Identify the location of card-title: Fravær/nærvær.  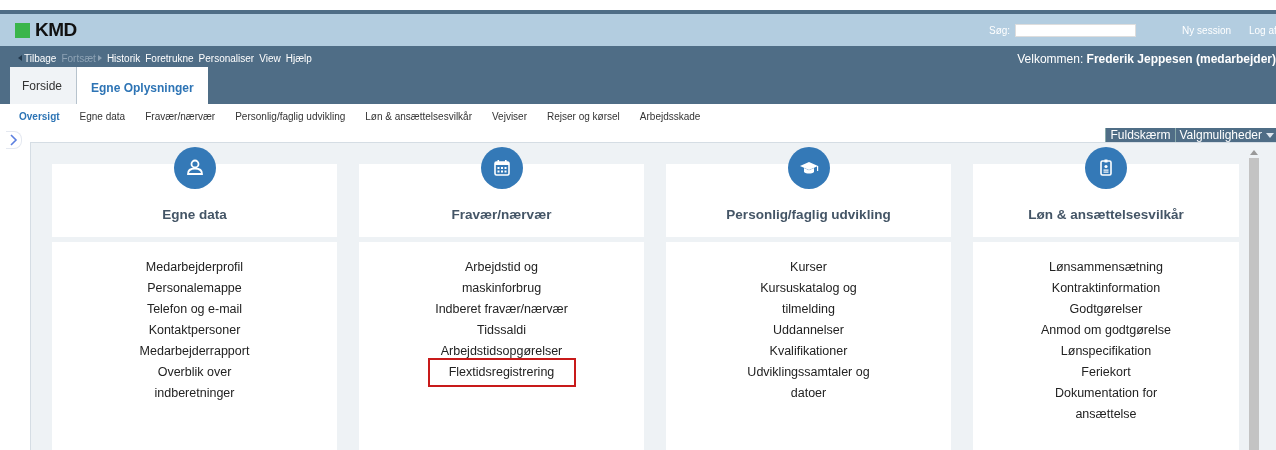
(501, 215).